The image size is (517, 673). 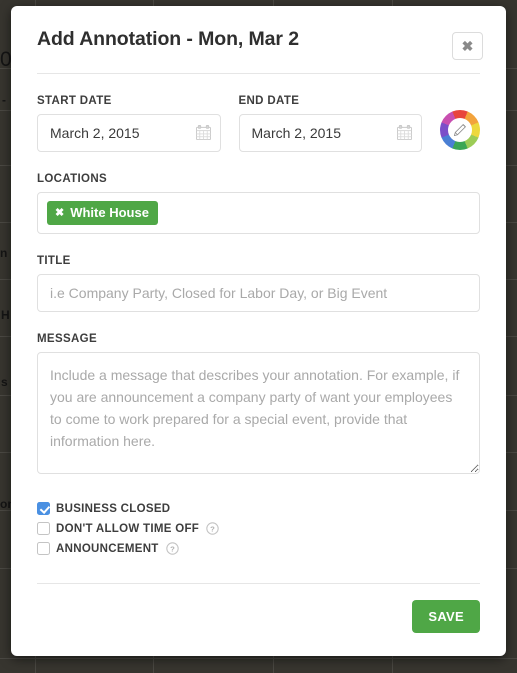 I want to click on title-input, so click(x=258, y=293).